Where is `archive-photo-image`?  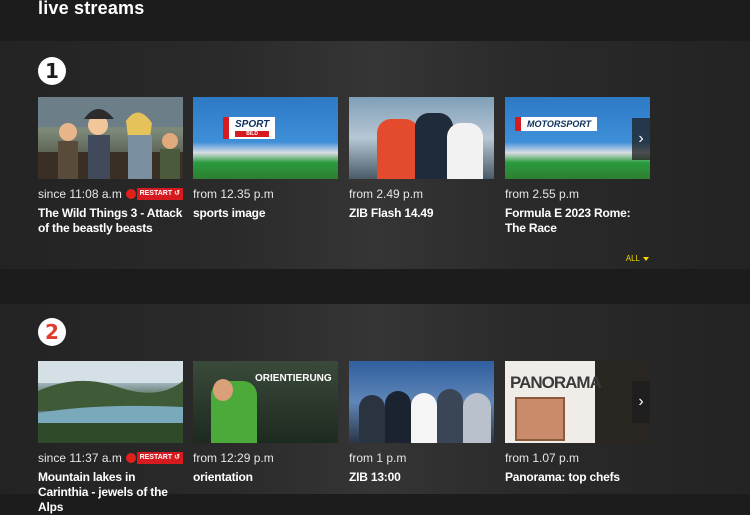
archive-photo-image is located at coordinates (540, 419).